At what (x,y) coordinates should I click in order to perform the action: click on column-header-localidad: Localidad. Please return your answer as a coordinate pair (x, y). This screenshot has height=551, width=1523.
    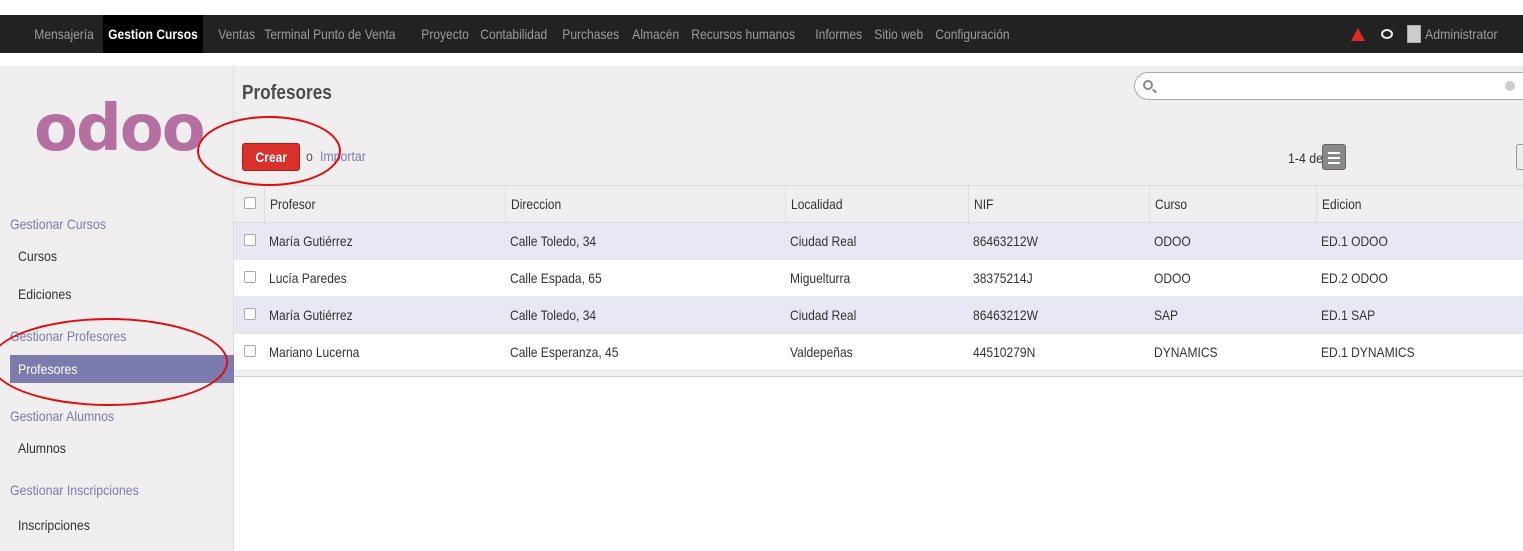
    Looking at the image, I should click on (876, 204).